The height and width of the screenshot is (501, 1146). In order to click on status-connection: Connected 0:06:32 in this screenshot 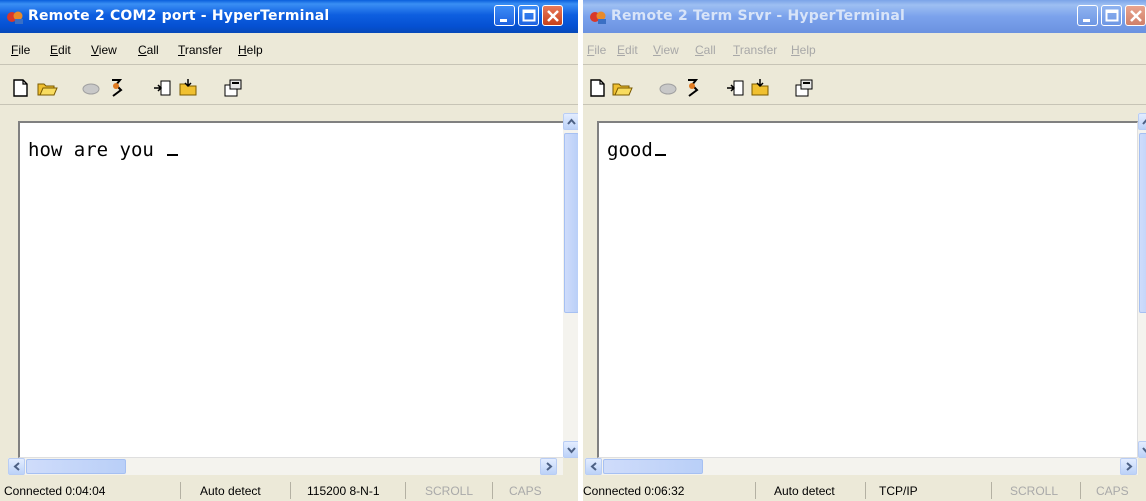, I will do `click(634, 491)`.